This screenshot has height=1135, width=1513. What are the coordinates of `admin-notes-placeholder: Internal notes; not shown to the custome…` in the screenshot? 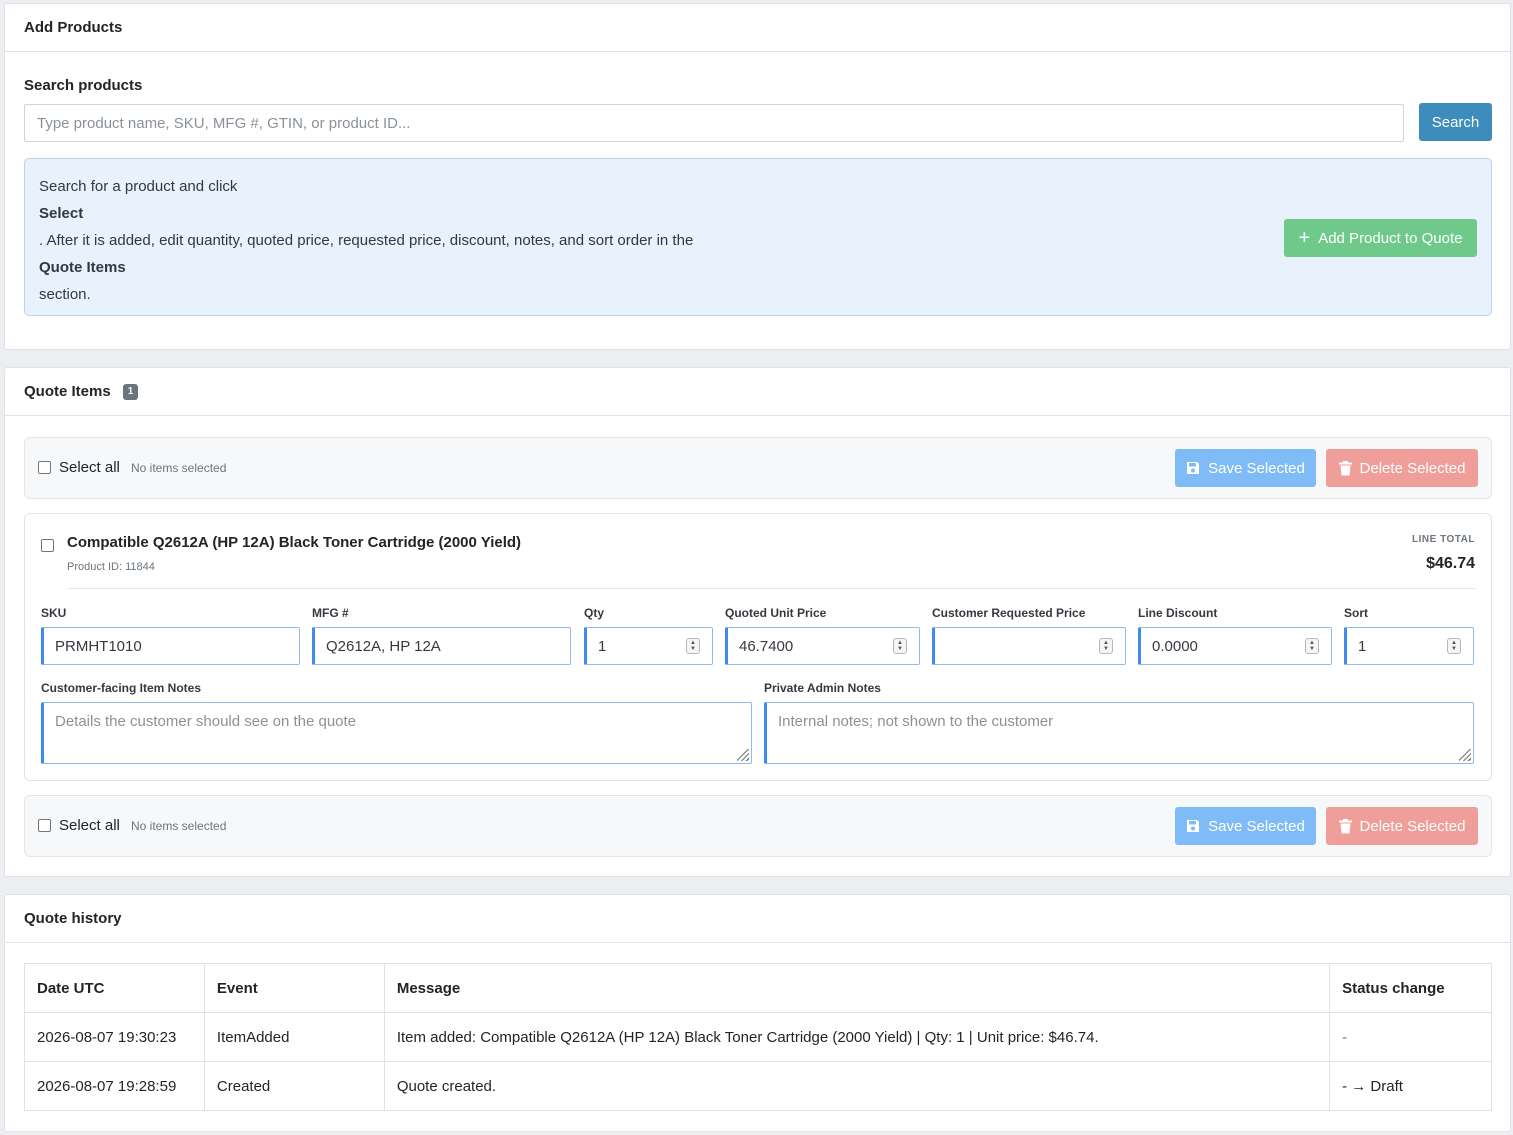 It's located at (916, 721).